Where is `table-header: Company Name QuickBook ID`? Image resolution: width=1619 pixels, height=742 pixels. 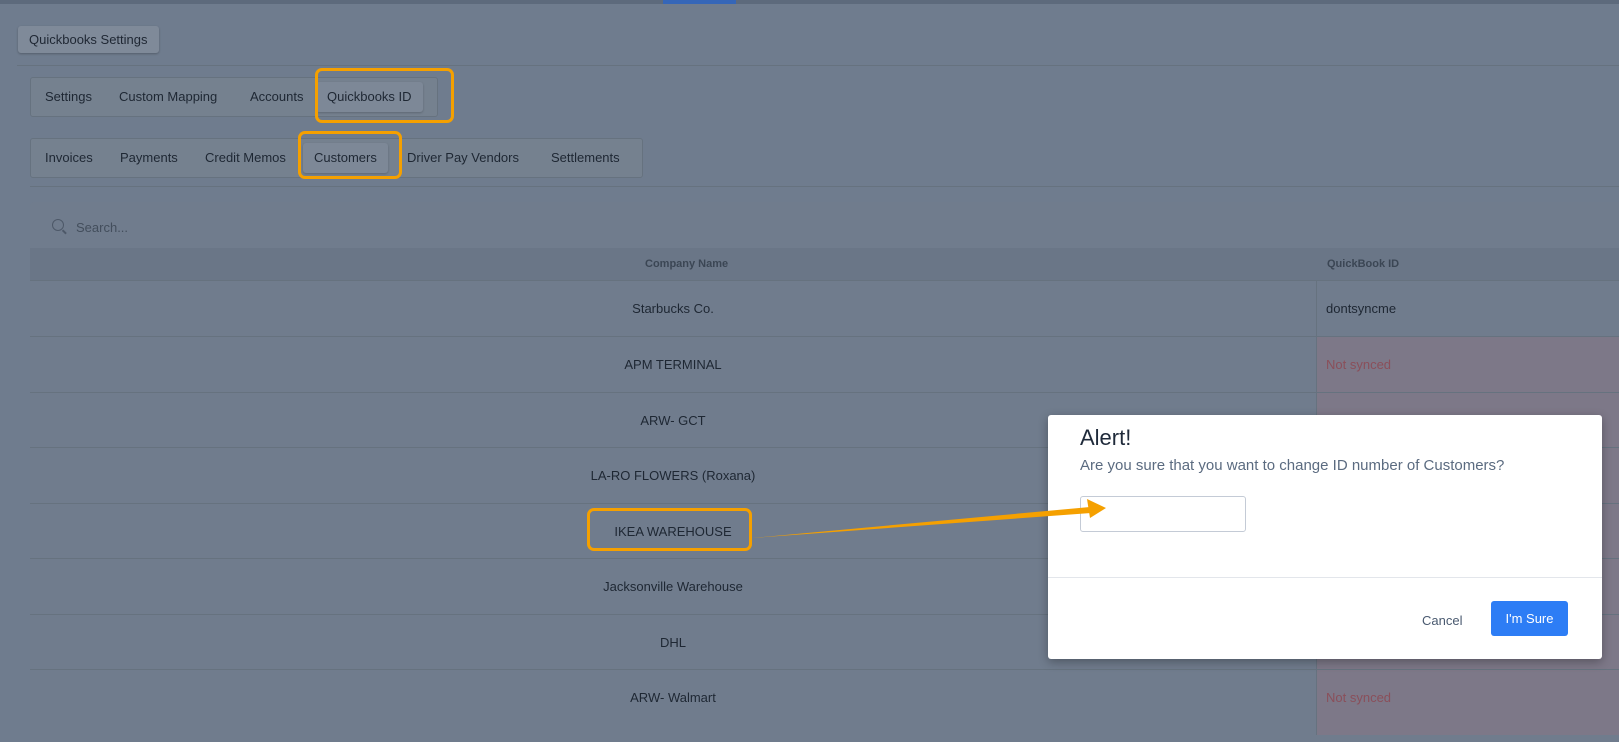
table-header: Company Name QuickBook ID is located at coordinates (824, 264).